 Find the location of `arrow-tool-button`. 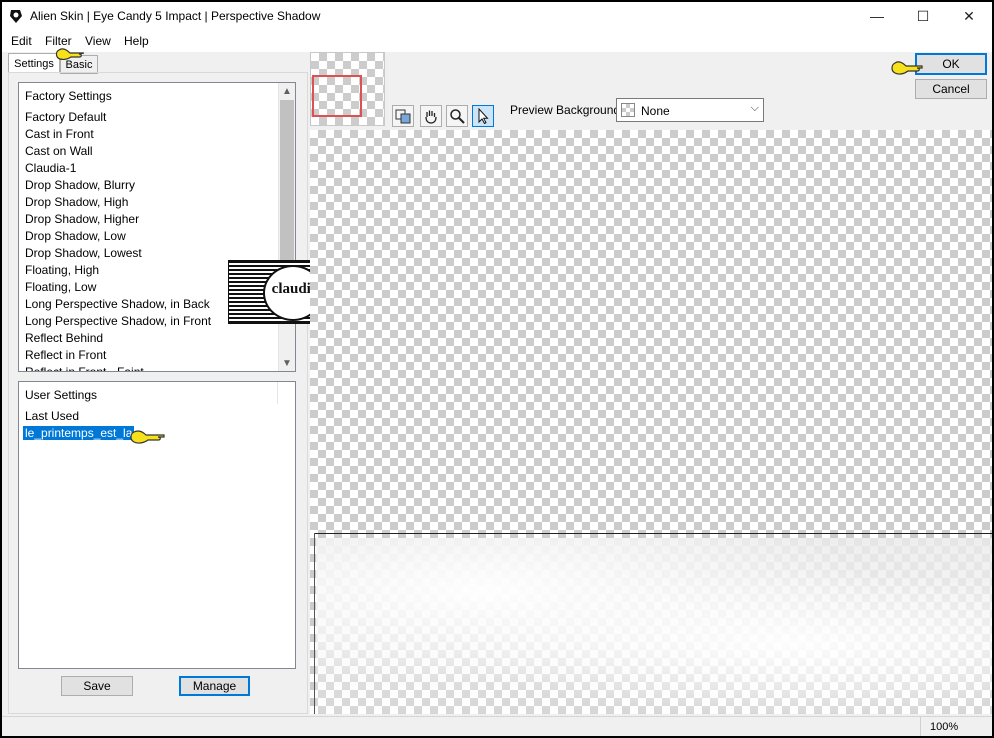

arrow-tool-button is located at coordinates (483, 116).